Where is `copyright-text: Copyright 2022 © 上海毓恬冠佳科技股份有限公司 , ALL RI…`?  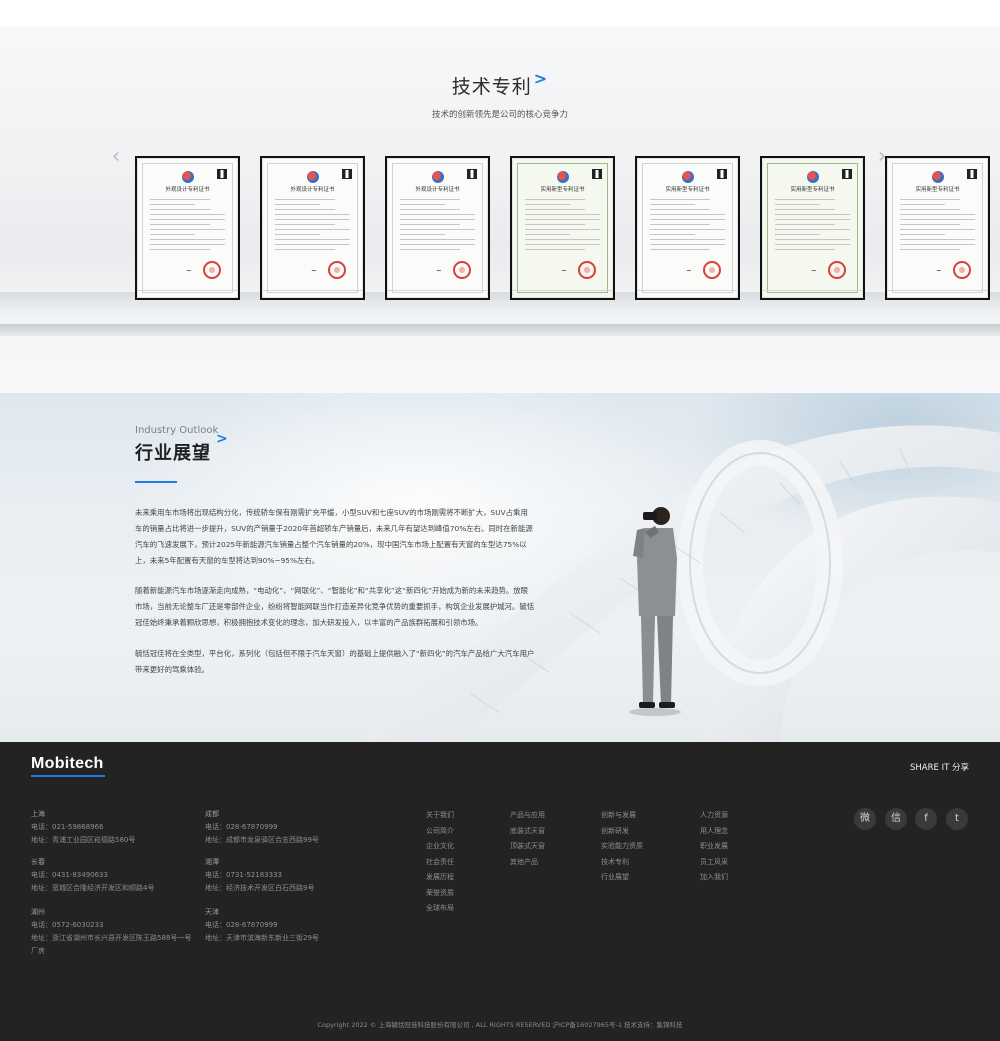 copyright-text: Copyright 2022 © 上海毓恬冠佳科技股份有限公司 , ALL RI… is located at coordinates (500, 1025).